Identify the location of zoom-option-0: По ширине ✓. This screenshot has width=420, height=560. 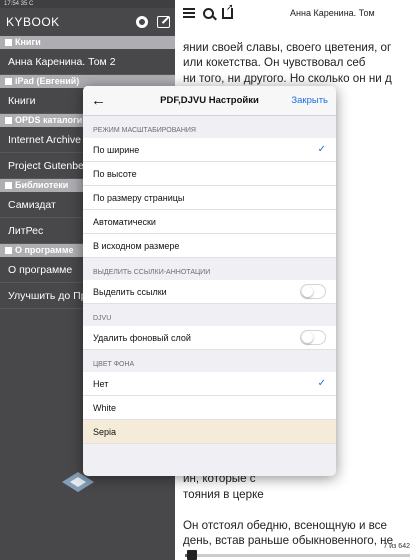
(209, 150).